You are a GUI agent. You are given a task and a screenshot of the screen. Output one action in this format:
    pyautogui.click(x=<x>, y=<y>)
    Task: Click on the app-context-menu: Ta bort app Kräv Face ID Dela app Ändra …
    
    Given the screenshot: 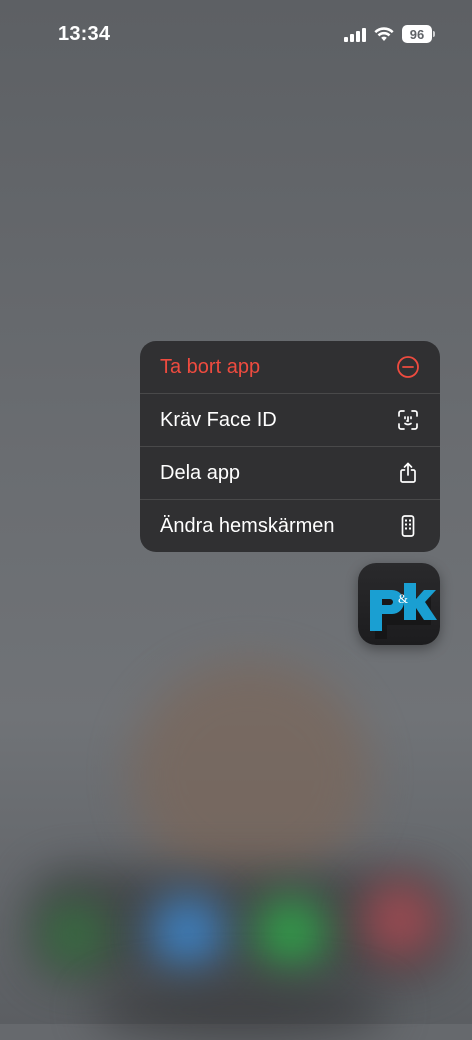 What is the action you would take?
    pyautogui.click(x=290, y=446)
    